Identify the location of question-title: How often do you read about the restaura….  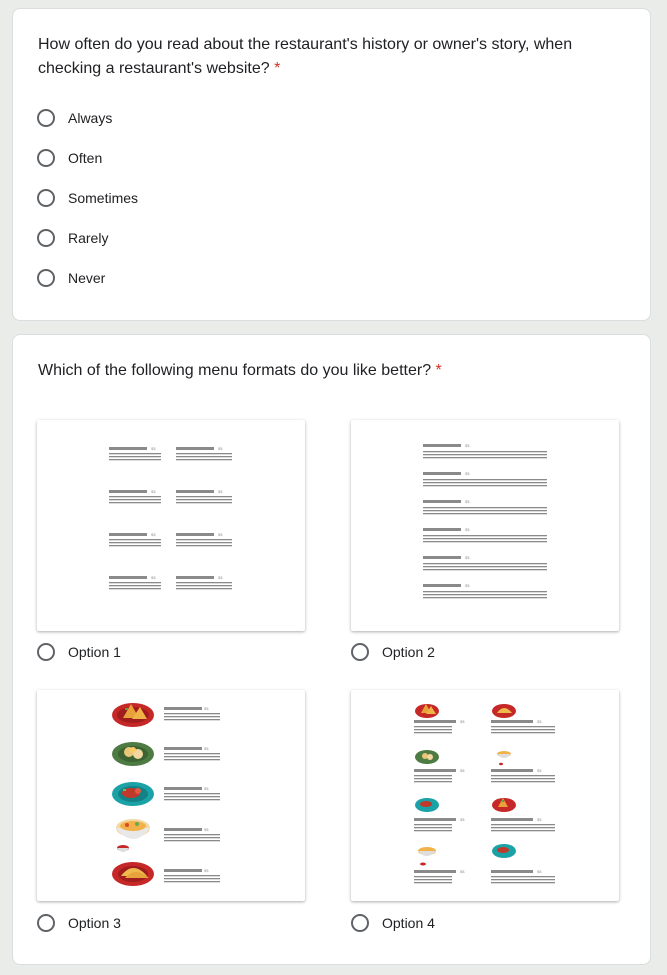
(329, 57).